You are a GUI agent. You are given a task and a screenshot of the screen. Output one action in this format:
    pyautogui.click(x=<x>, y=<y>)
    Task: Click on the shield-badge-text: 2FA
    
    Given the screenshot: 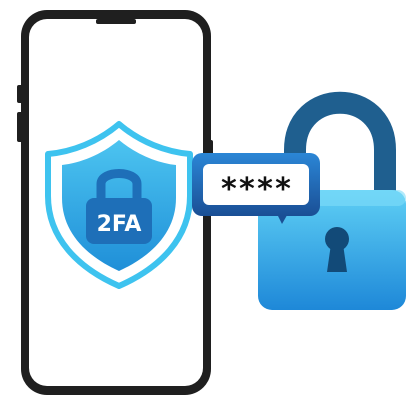 What is the action you would take?
    pyautogui.click(x=119, y=224)
    